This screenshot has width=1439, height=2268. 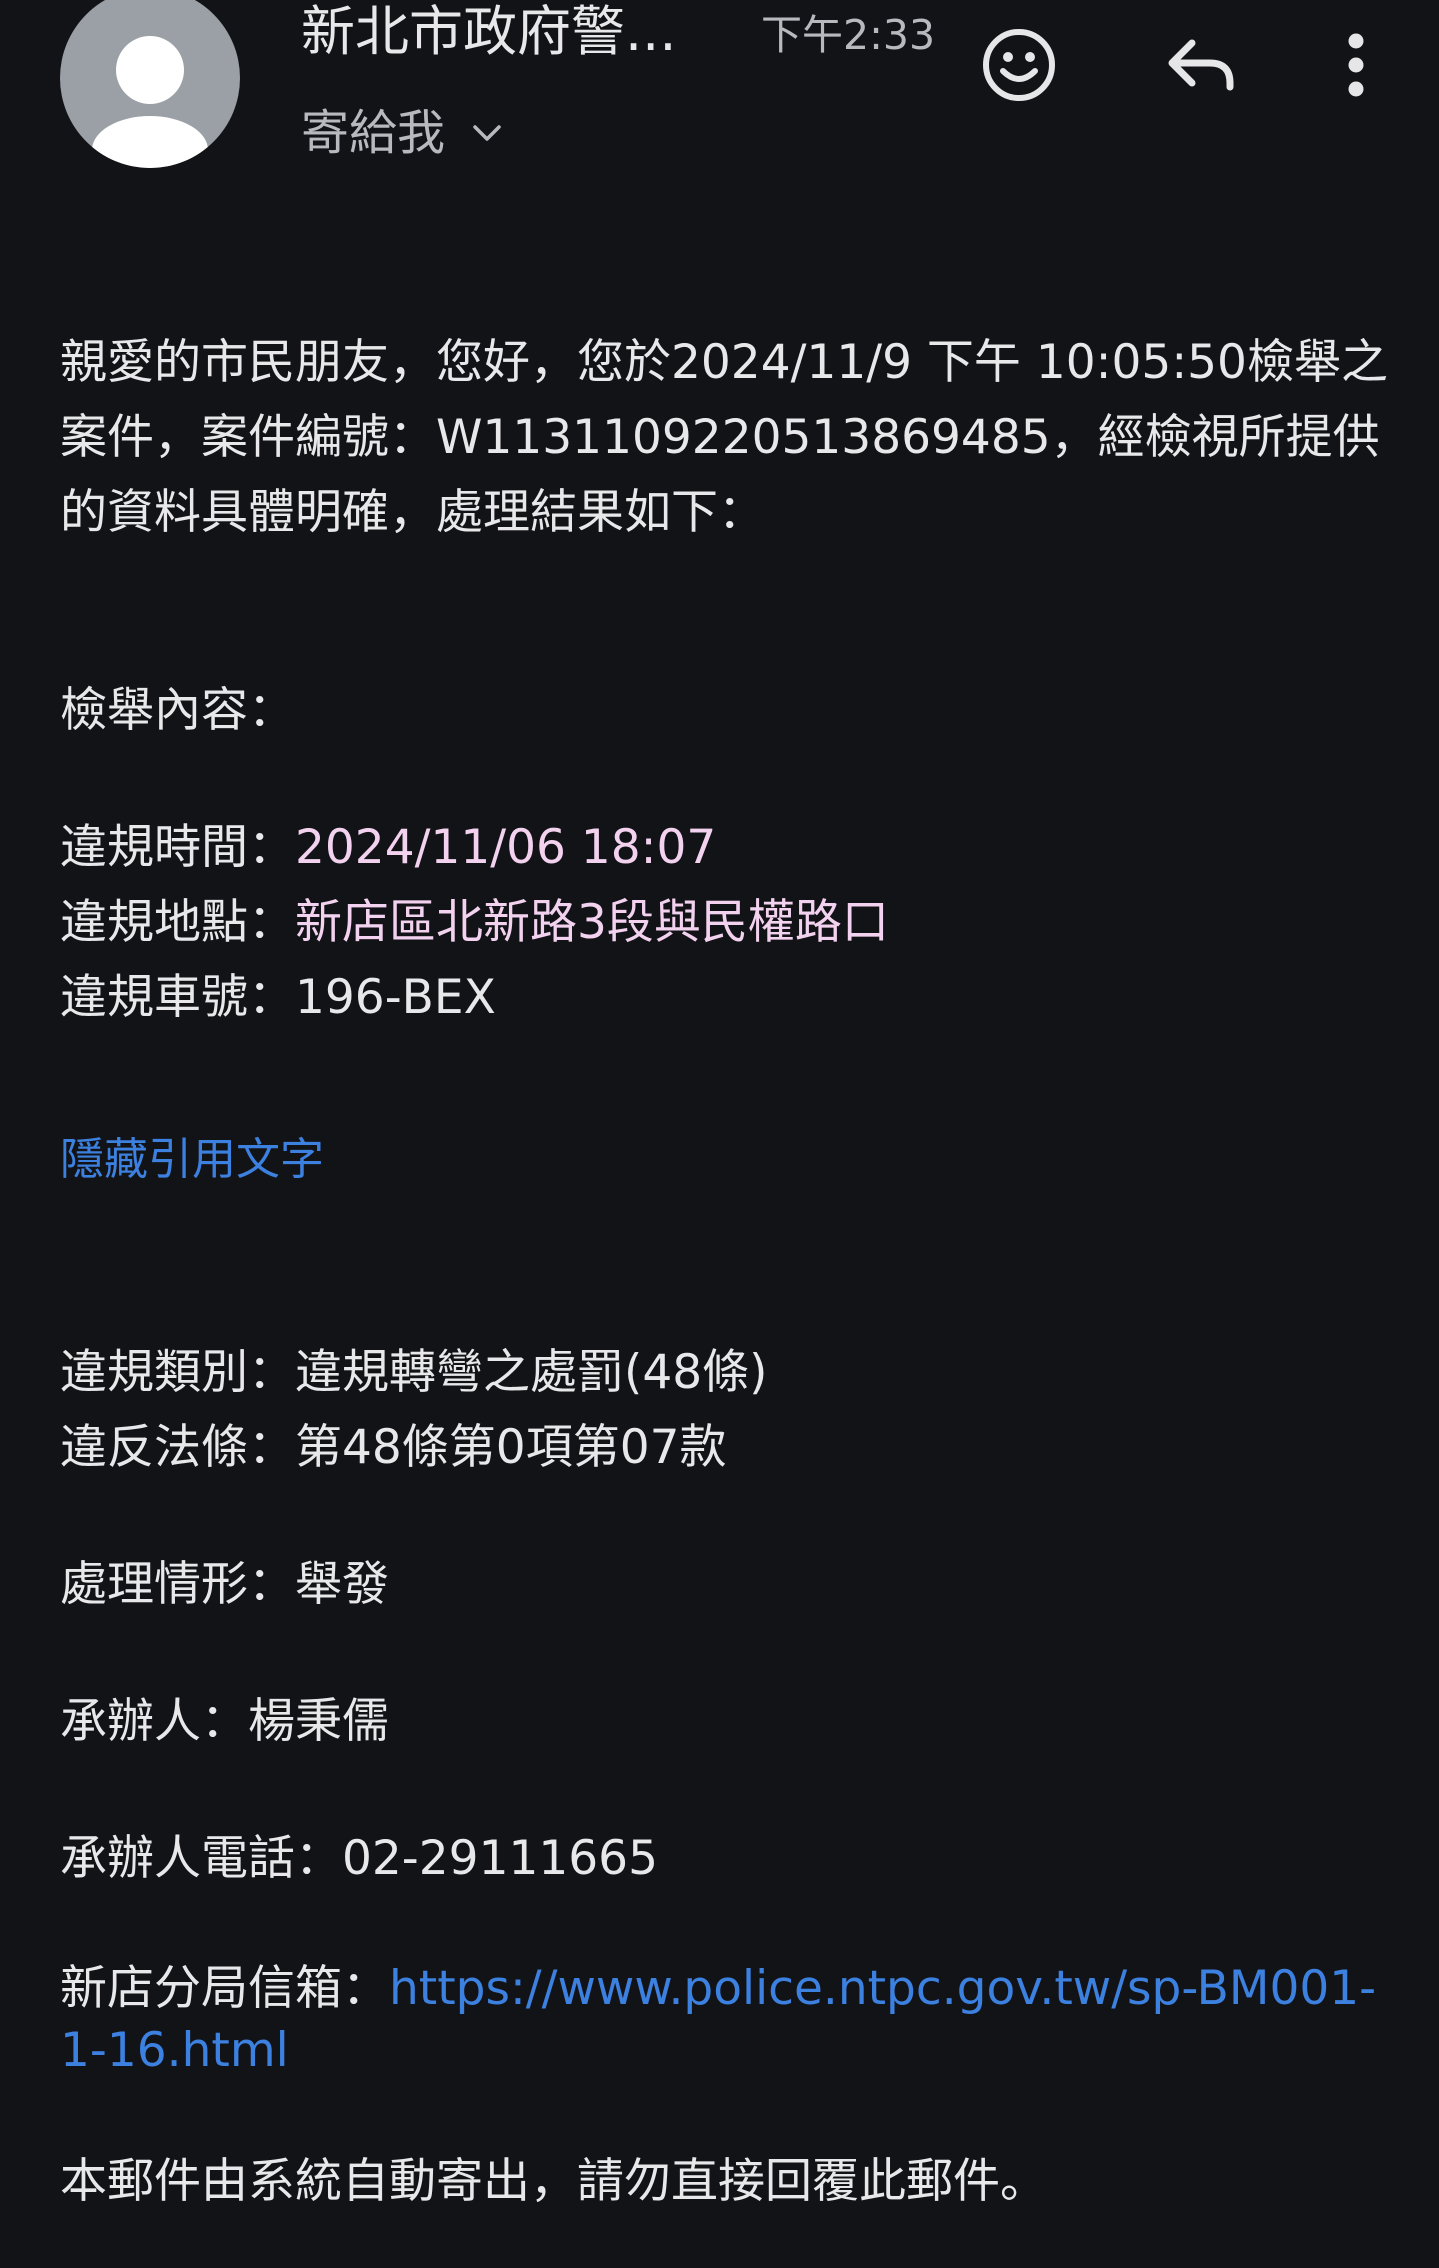 I want to click on handler-value: 楊秉儒, so click(x=318, y=1721).